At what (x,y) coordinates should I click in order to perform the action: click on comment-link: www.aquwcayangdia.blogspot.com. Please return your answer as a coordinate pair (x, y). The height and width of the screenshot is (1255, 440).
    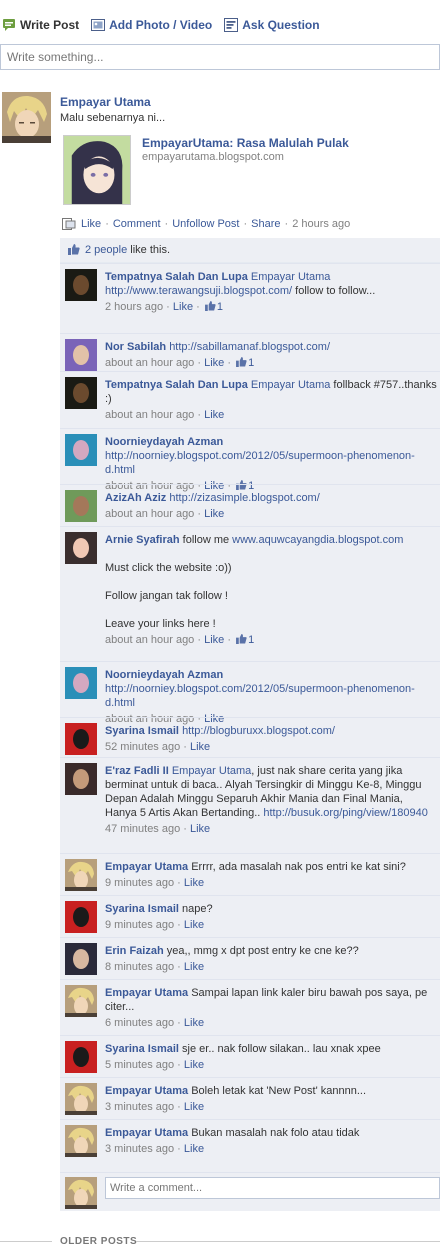
    Looking at the image, I should click on (317, 540).